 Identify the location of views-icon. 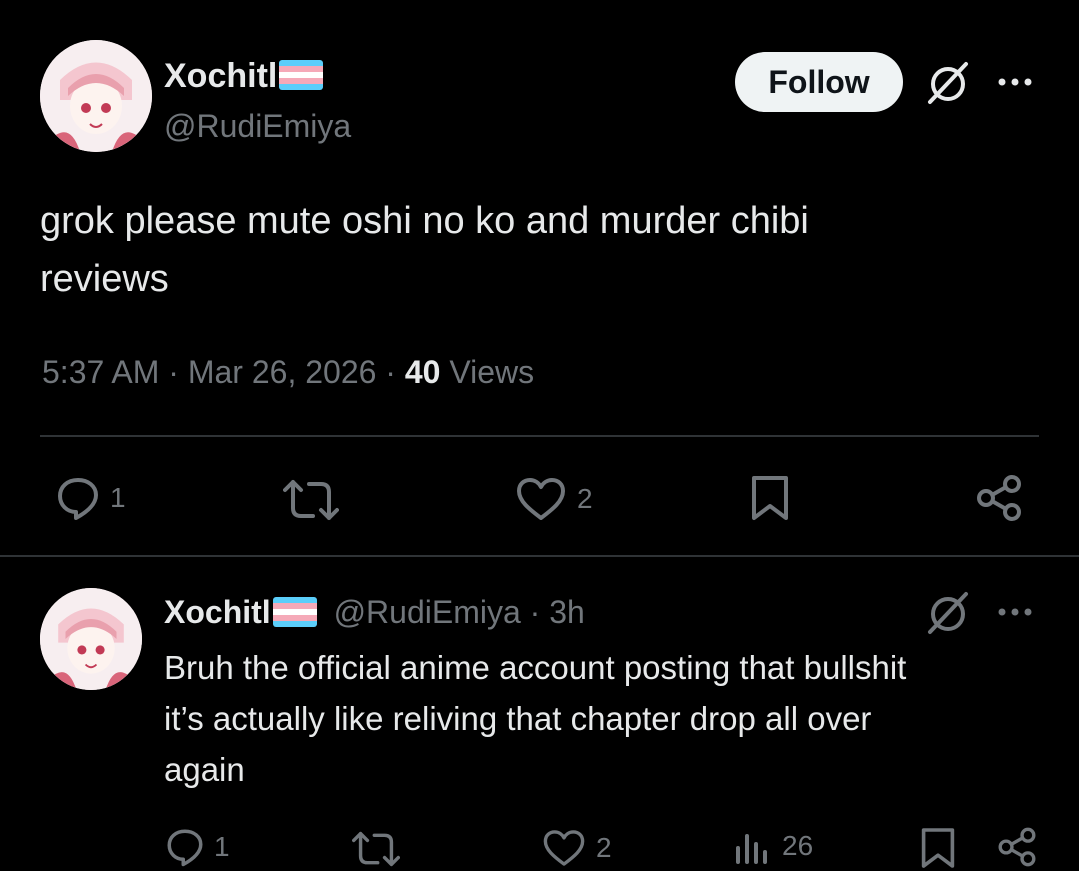
(752, 846).